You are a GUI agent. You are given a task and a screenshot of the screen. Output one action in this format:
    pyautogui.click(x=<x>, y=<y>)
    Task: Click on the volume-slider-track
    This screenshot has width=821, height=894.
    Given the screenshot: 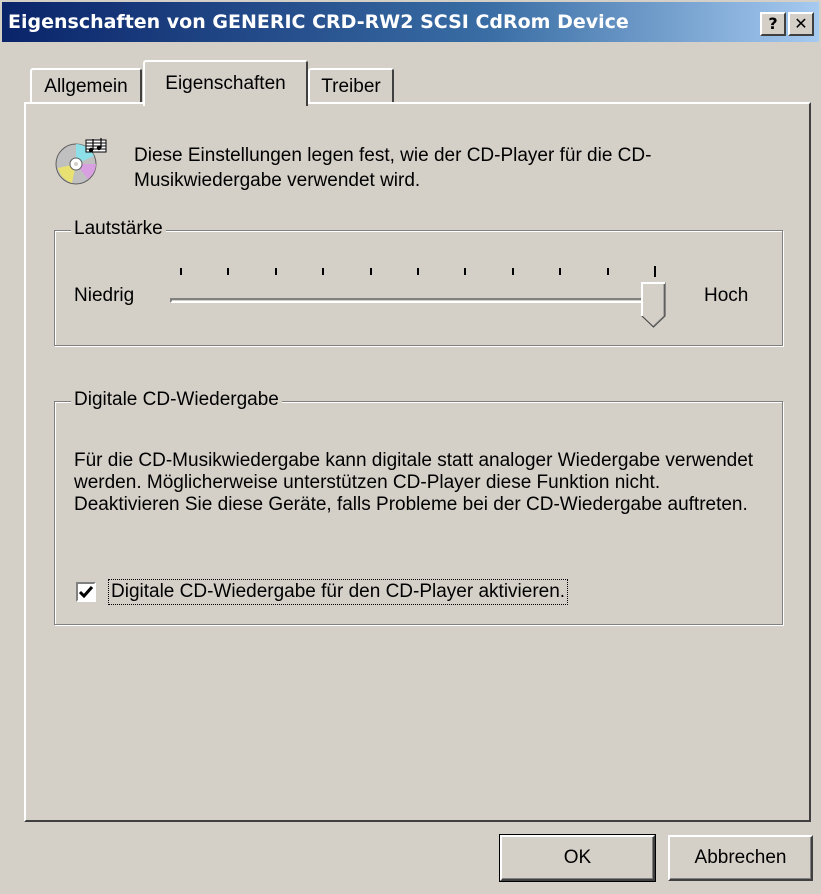 What is the action you would take?
    pyautogui.click(x=415, y=300)
    